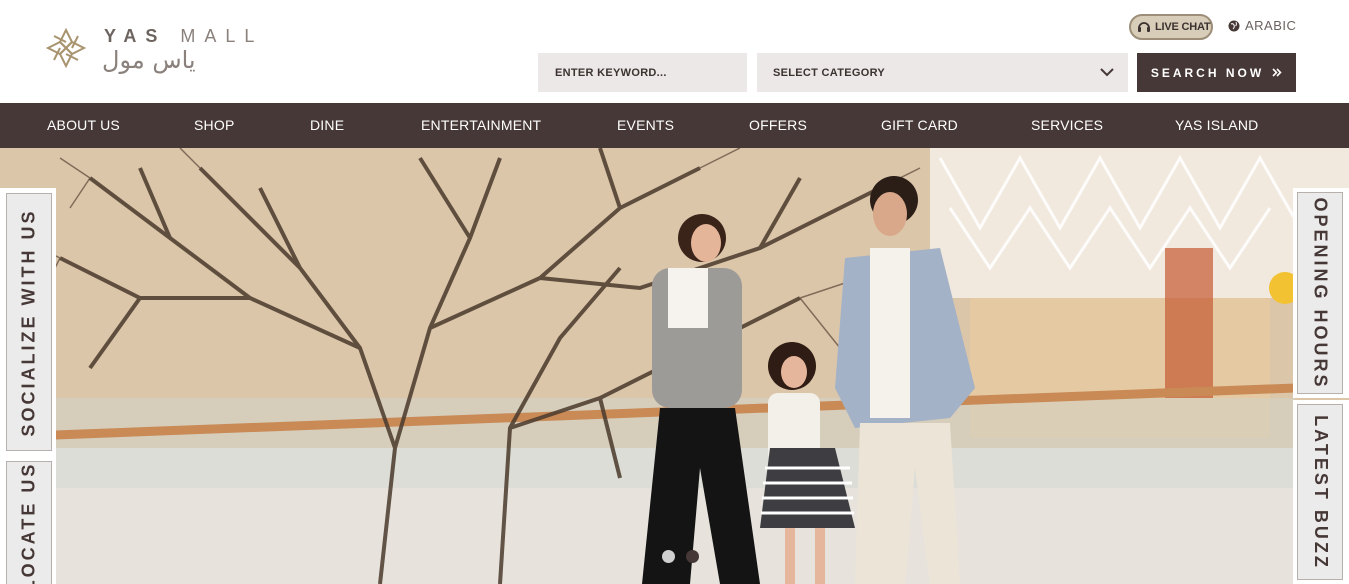 The height and width of the screenshot is (584, 1349). What do you see at coordinates (1144, 27) in the screenshot?
I see `headset-icon` at bounding box center [1144, 27].